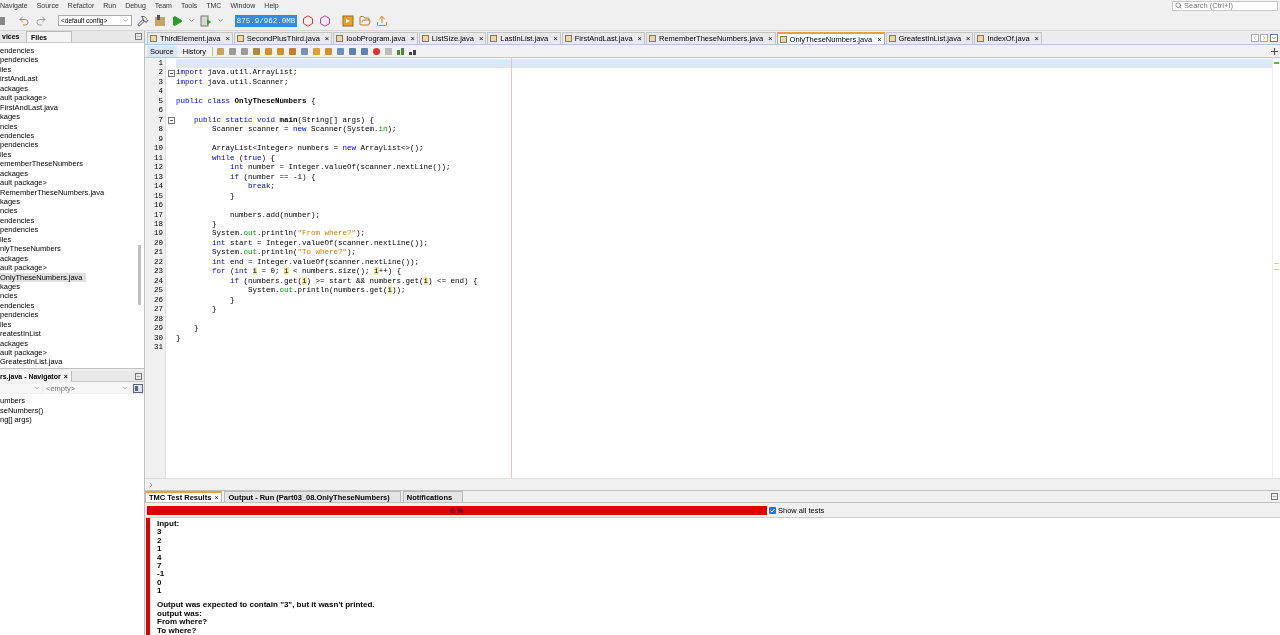 The height and width of the screenshot is (635, 1280). I want to click on layout-icon, so click(138, 388).